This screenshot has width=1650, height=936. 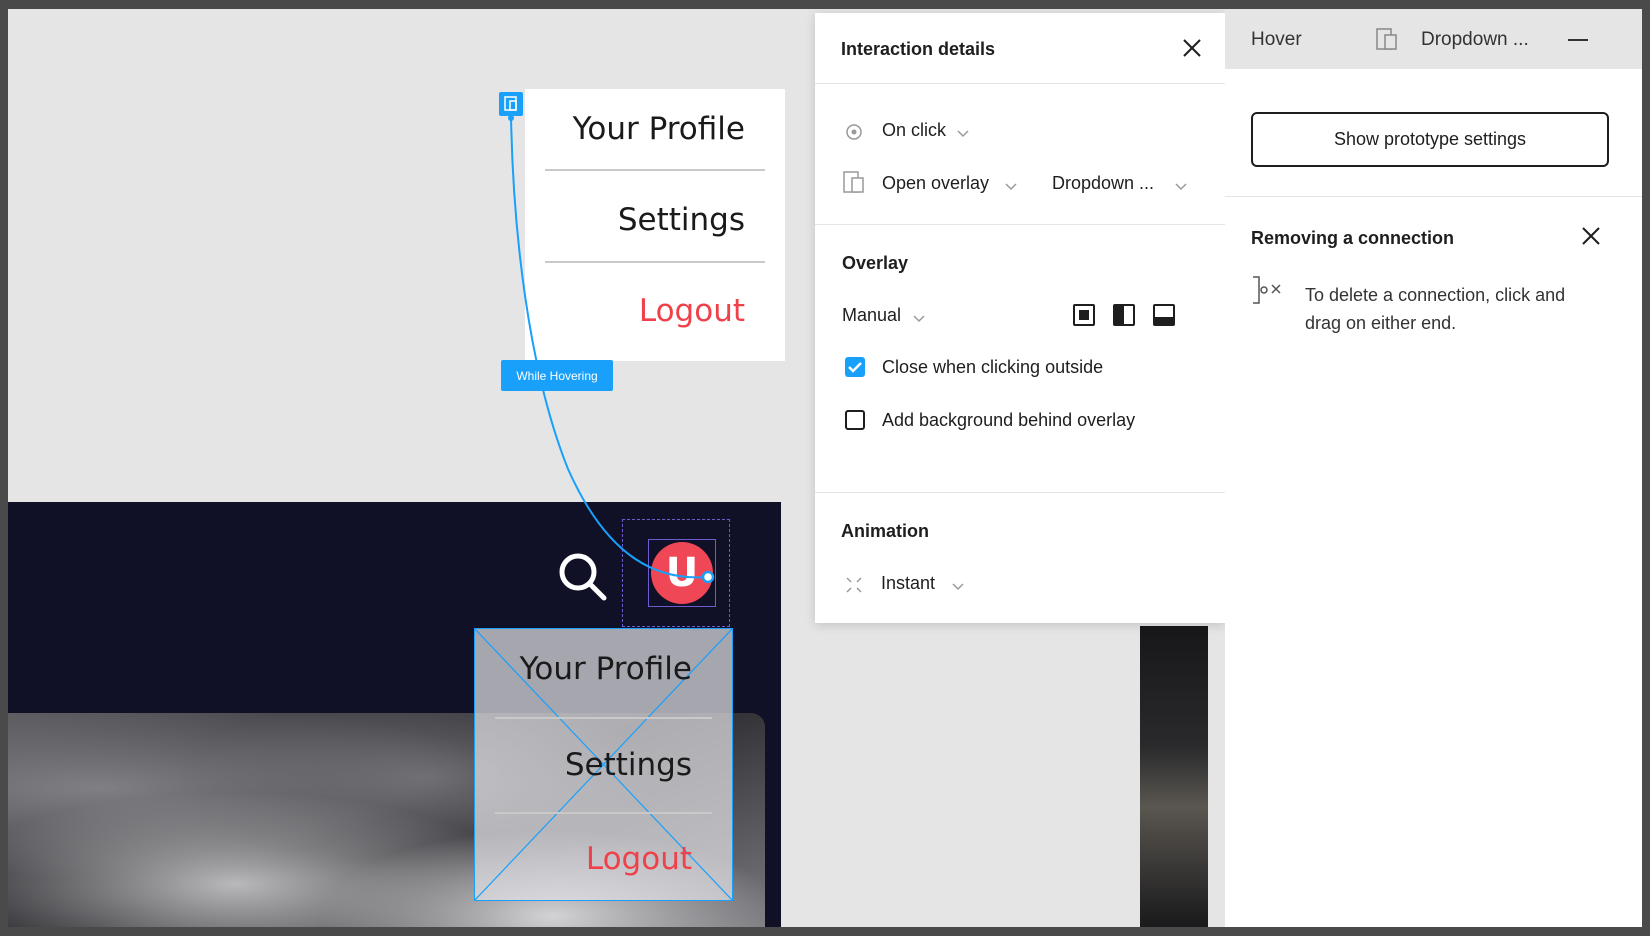 I want to click on panel-title: Interaction details, so click(x=918, y=49).